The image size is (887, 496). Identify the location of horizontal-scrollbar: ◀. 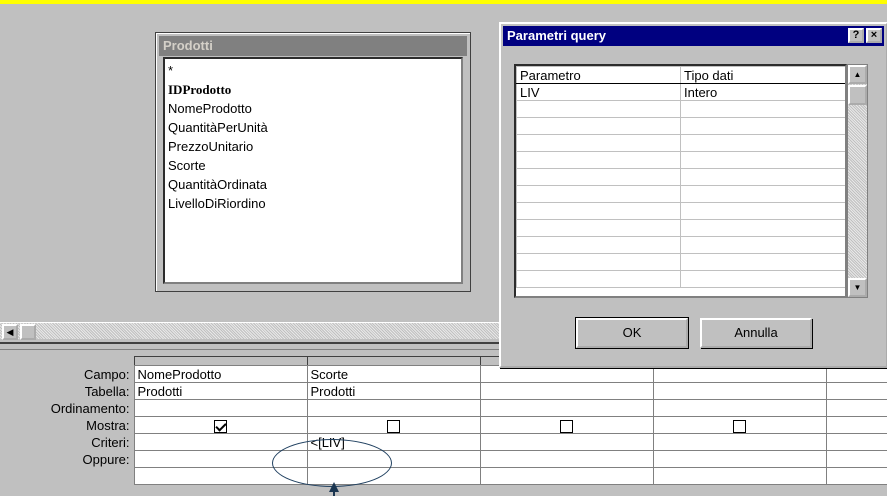
(250, 331).